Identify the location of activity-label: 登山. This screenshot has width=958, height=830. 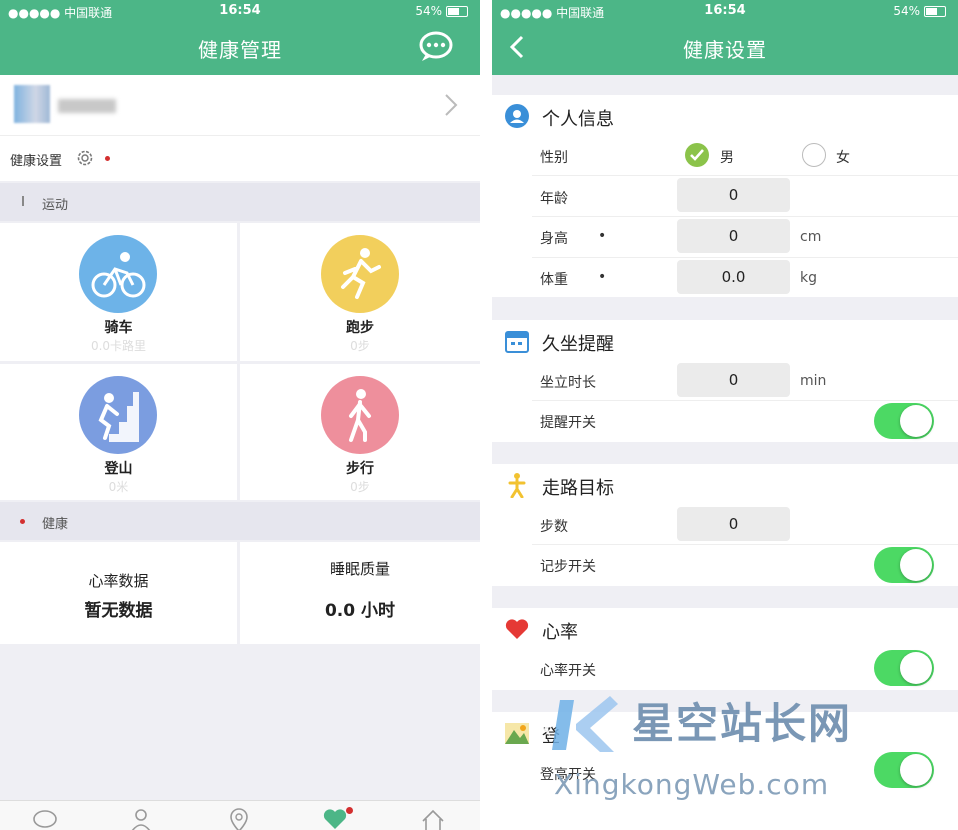
(118, 469).